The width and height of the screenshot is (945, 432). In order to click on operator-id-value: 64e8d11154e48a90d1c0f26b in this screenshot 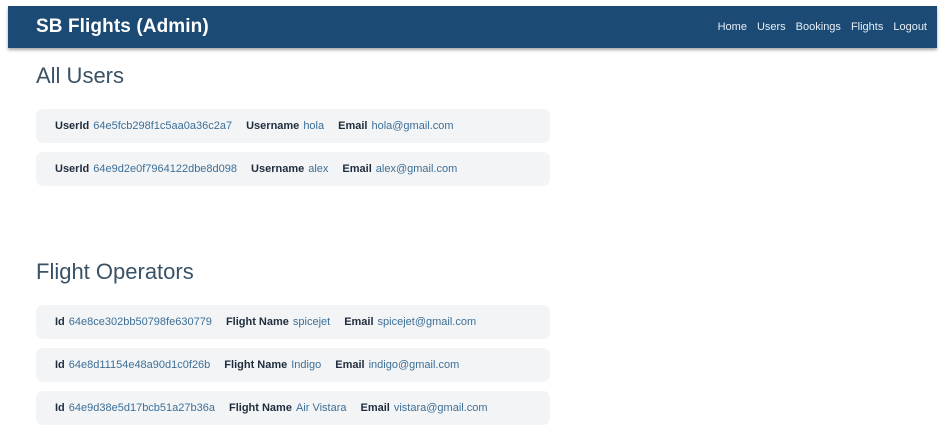, I will do `click(139, 365)`.